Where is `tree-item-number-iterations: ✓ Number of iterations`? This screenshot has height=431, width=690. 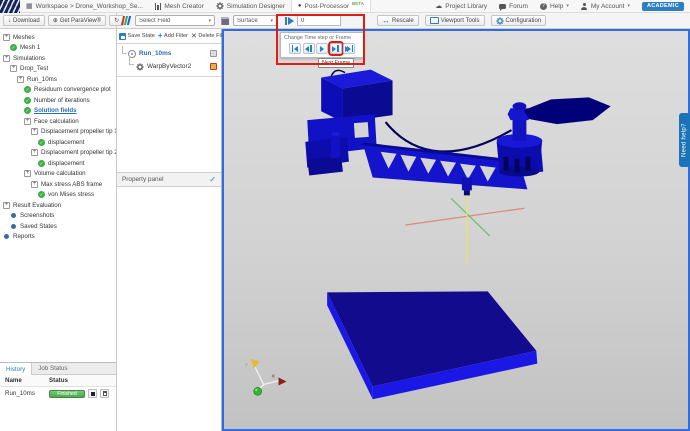 tree-item-number-iterations: ✓ Number of iterations is located at coordinates (58, 100).